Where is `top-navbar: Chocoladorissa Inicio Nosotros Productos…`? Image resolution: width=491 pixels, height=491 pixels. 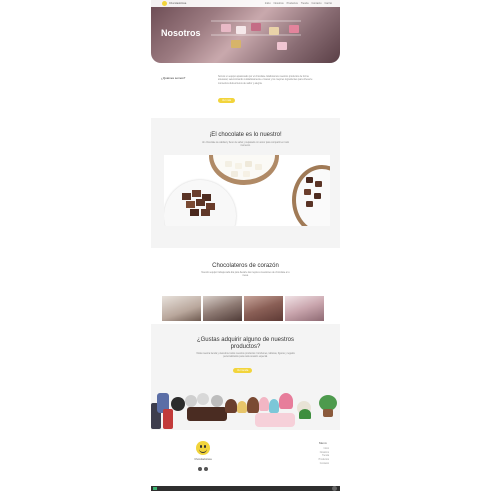 top-navbar: Chocoladorissa Inicio Nosotros Productos… is located at coordinates (245, 3).